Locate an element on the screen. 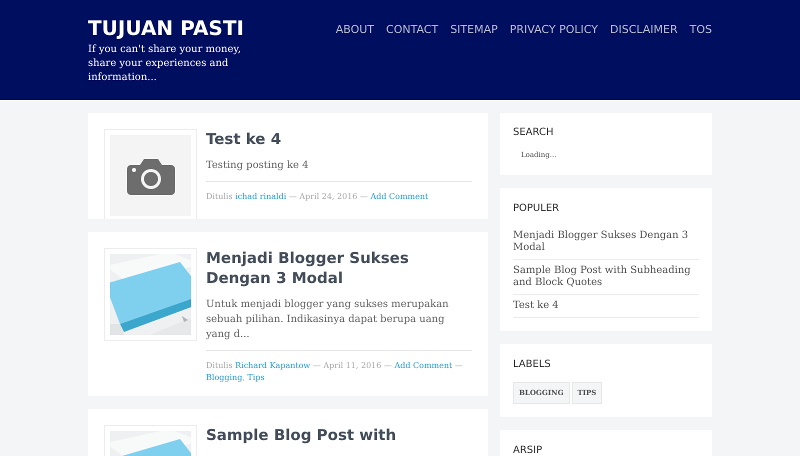  camera-icon is located at coordinates (150, 175).